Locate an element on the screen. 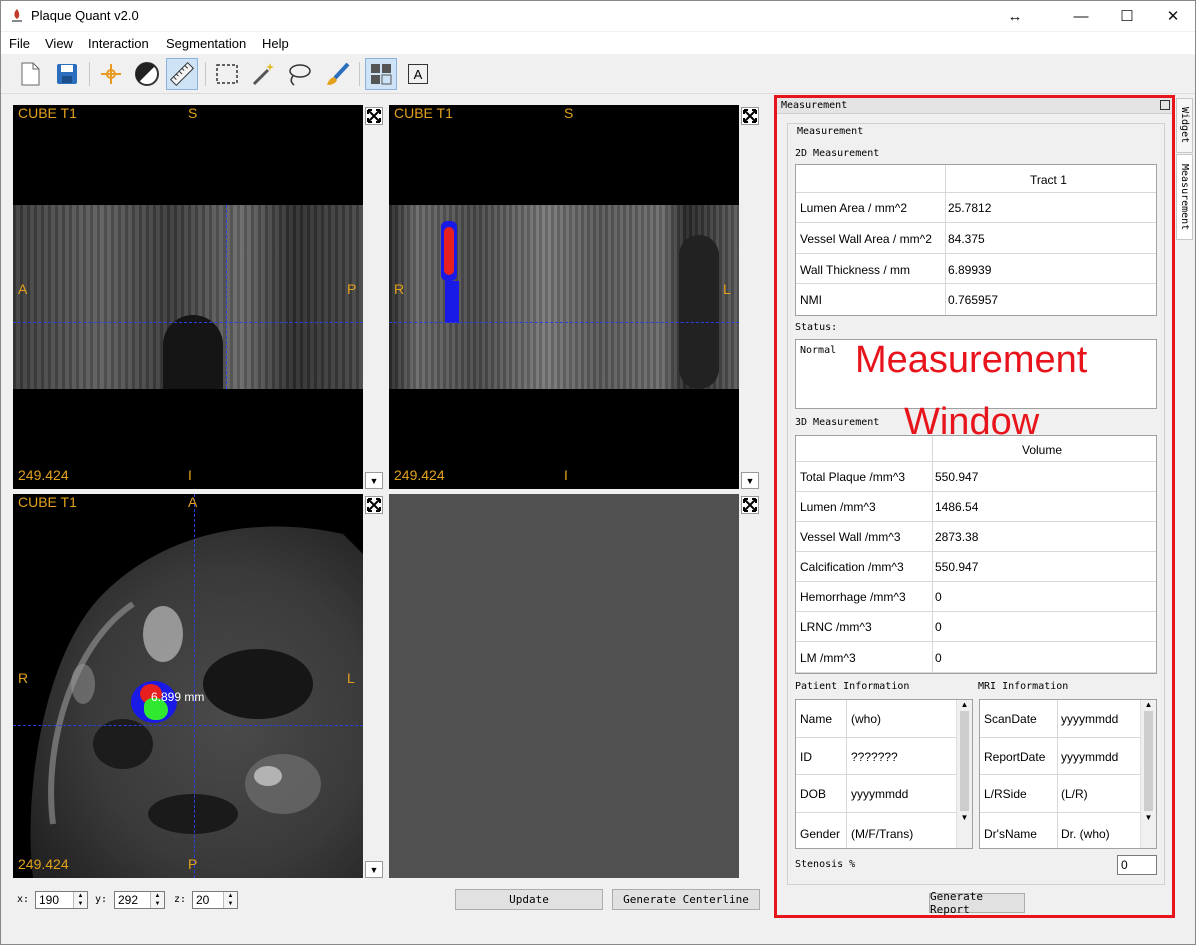  row-label: Vessel Wall /mm^3 is located at coordinates (850, 537).